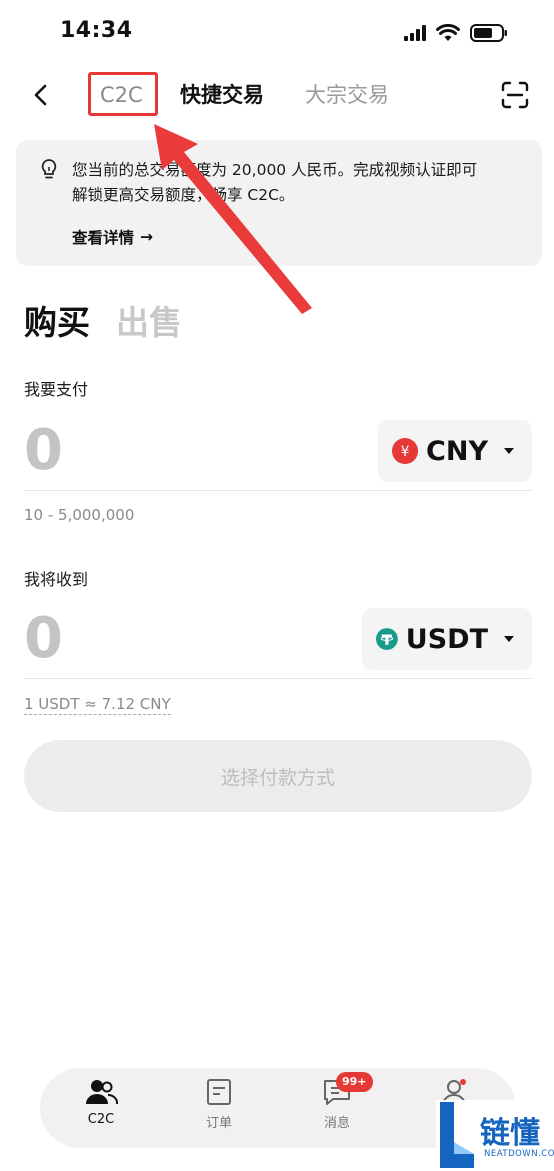  What do you see at coordinates (101, 1119) in the screenshot?
I see `nav-label-c2c: C2C` at bounding box center [101, 1119].